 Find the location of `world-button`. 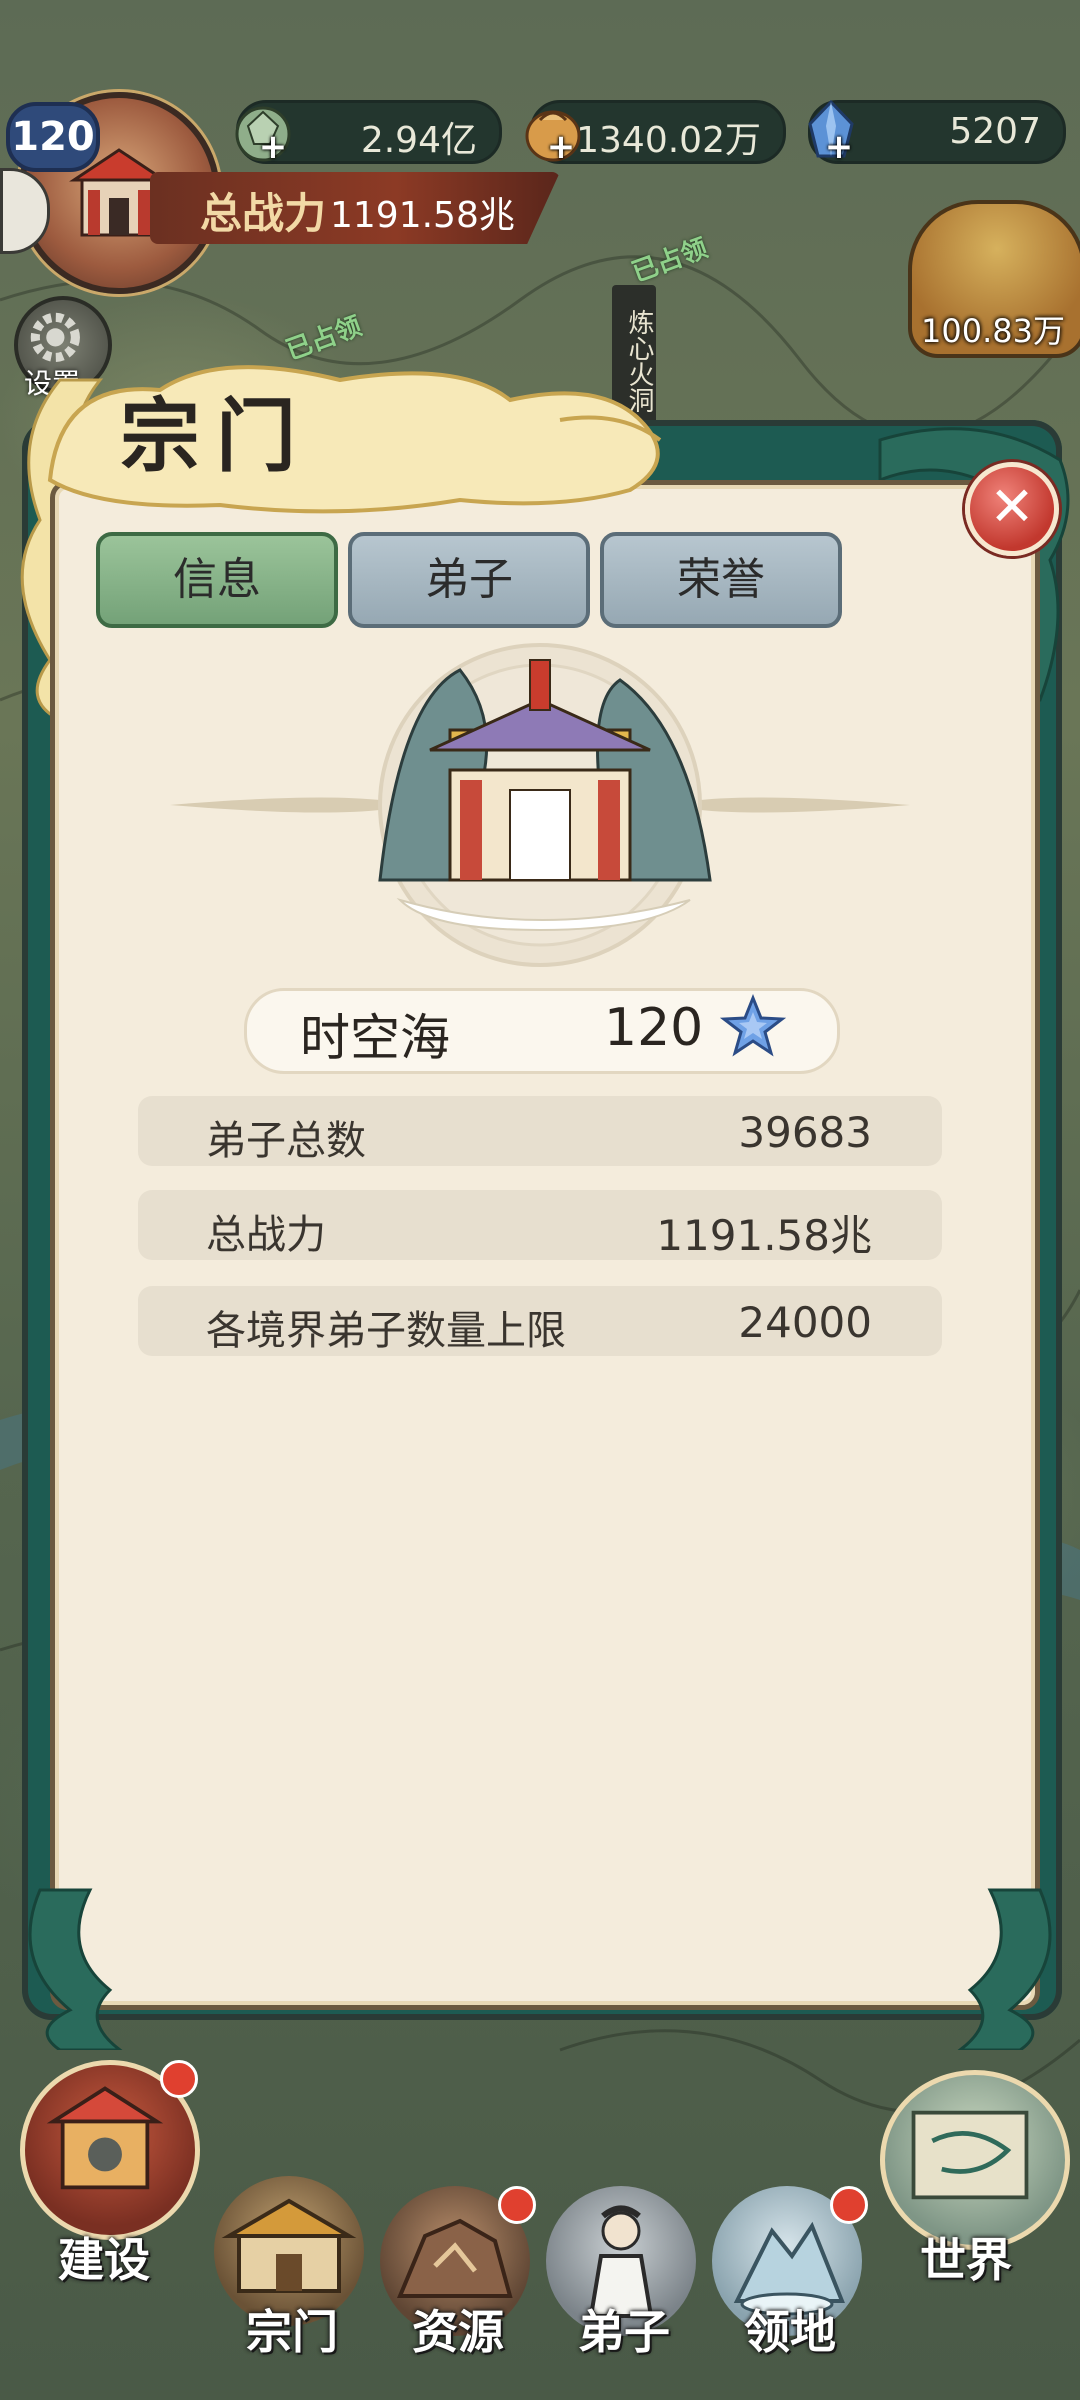

world-button is located at coordinates (975, 2160).